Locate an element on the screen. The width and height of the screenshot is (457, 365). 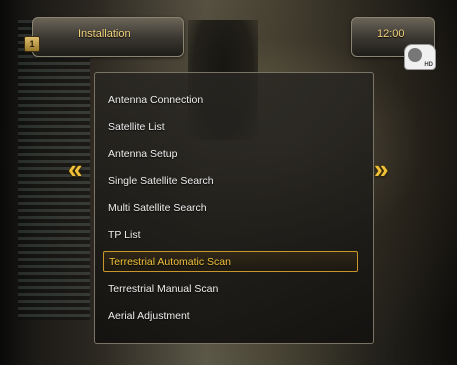
hd-badge-icon: HD is located at coordinates (420, 57).